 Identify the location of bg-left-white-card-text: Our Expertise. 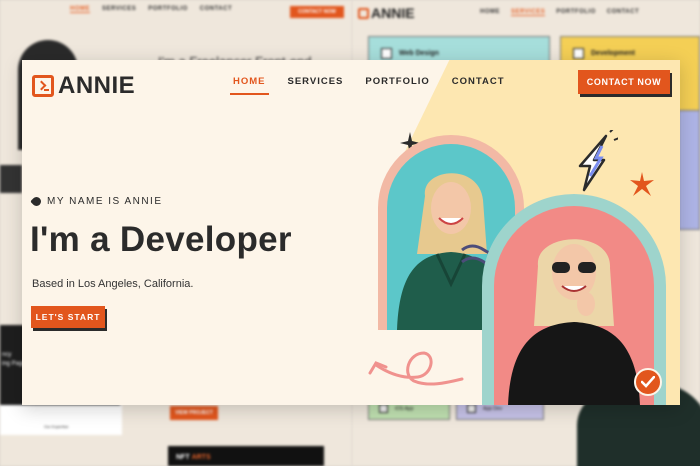
(56, 426).